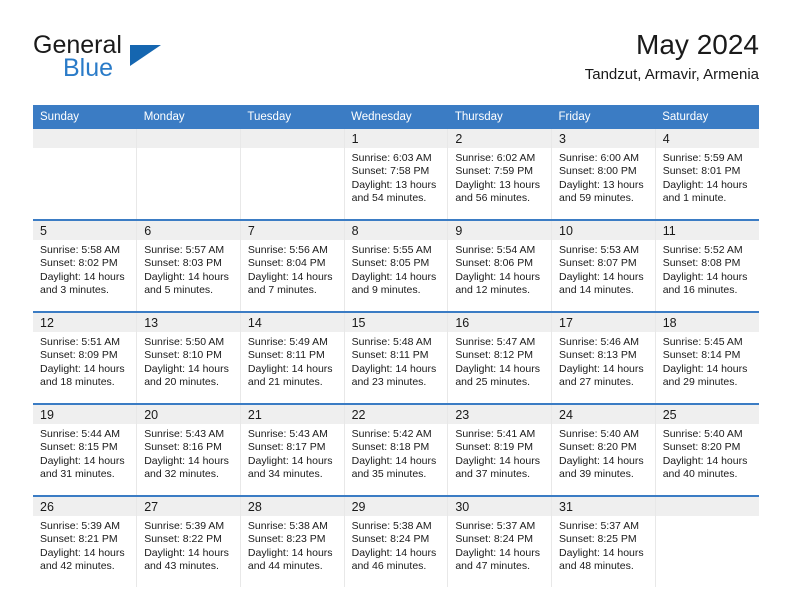 This screenshot has height=612, width=792. What do you see at coordinates (598, 539) in the screenshot?
I see `sunset-text: Sunset: 8:25 PM` at bounding box center [598, 539].